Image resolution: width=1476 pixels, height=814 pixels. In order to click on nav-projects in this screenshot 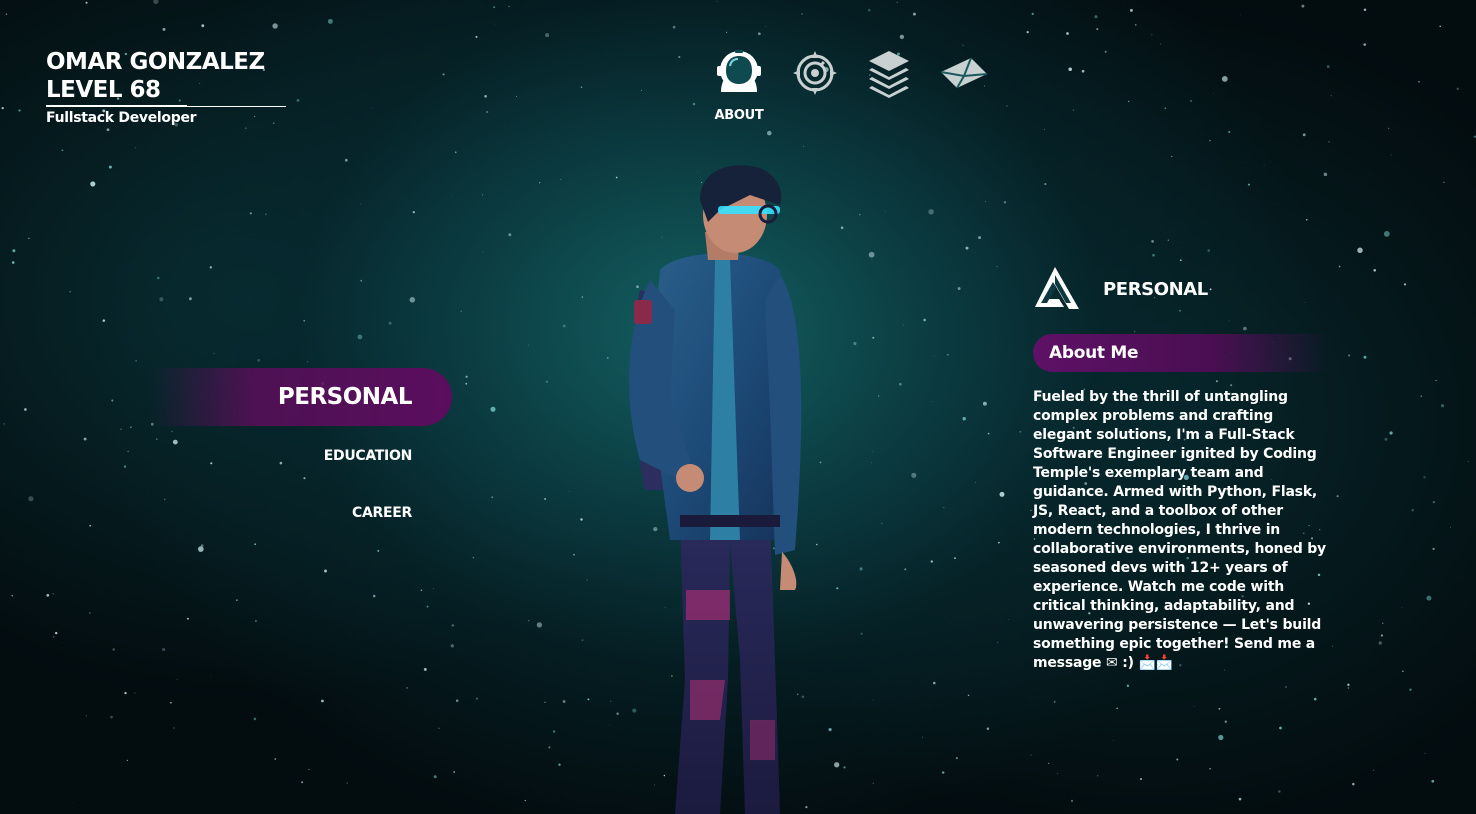, I will do `click(889, 73)`.